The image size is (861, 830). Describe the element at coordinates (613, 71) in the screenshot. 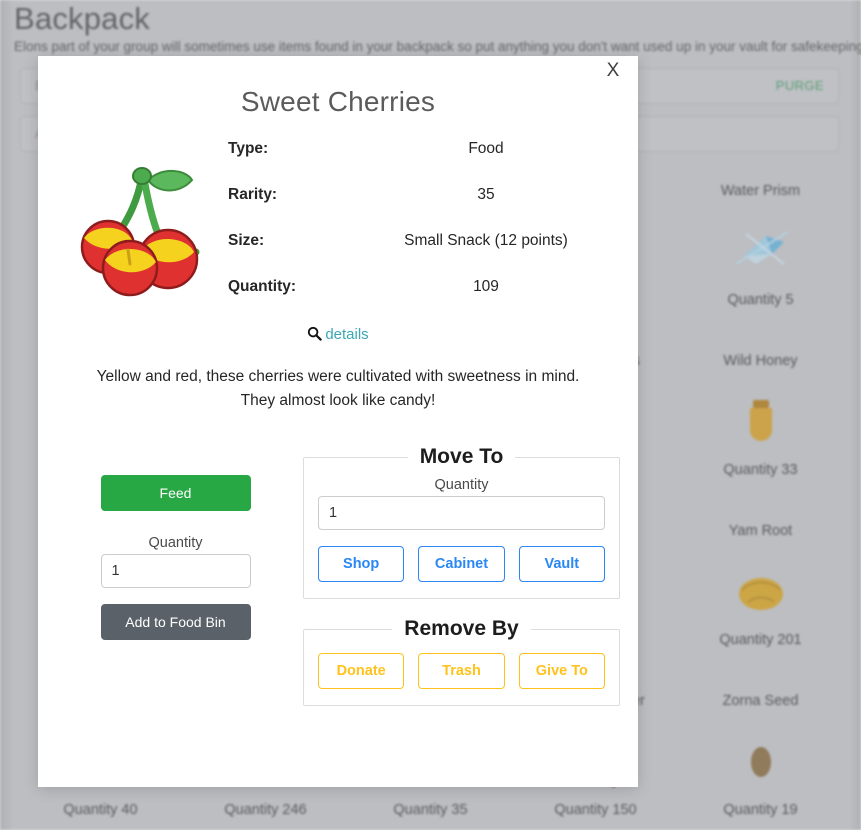

I see `close-icon: X` at that location.